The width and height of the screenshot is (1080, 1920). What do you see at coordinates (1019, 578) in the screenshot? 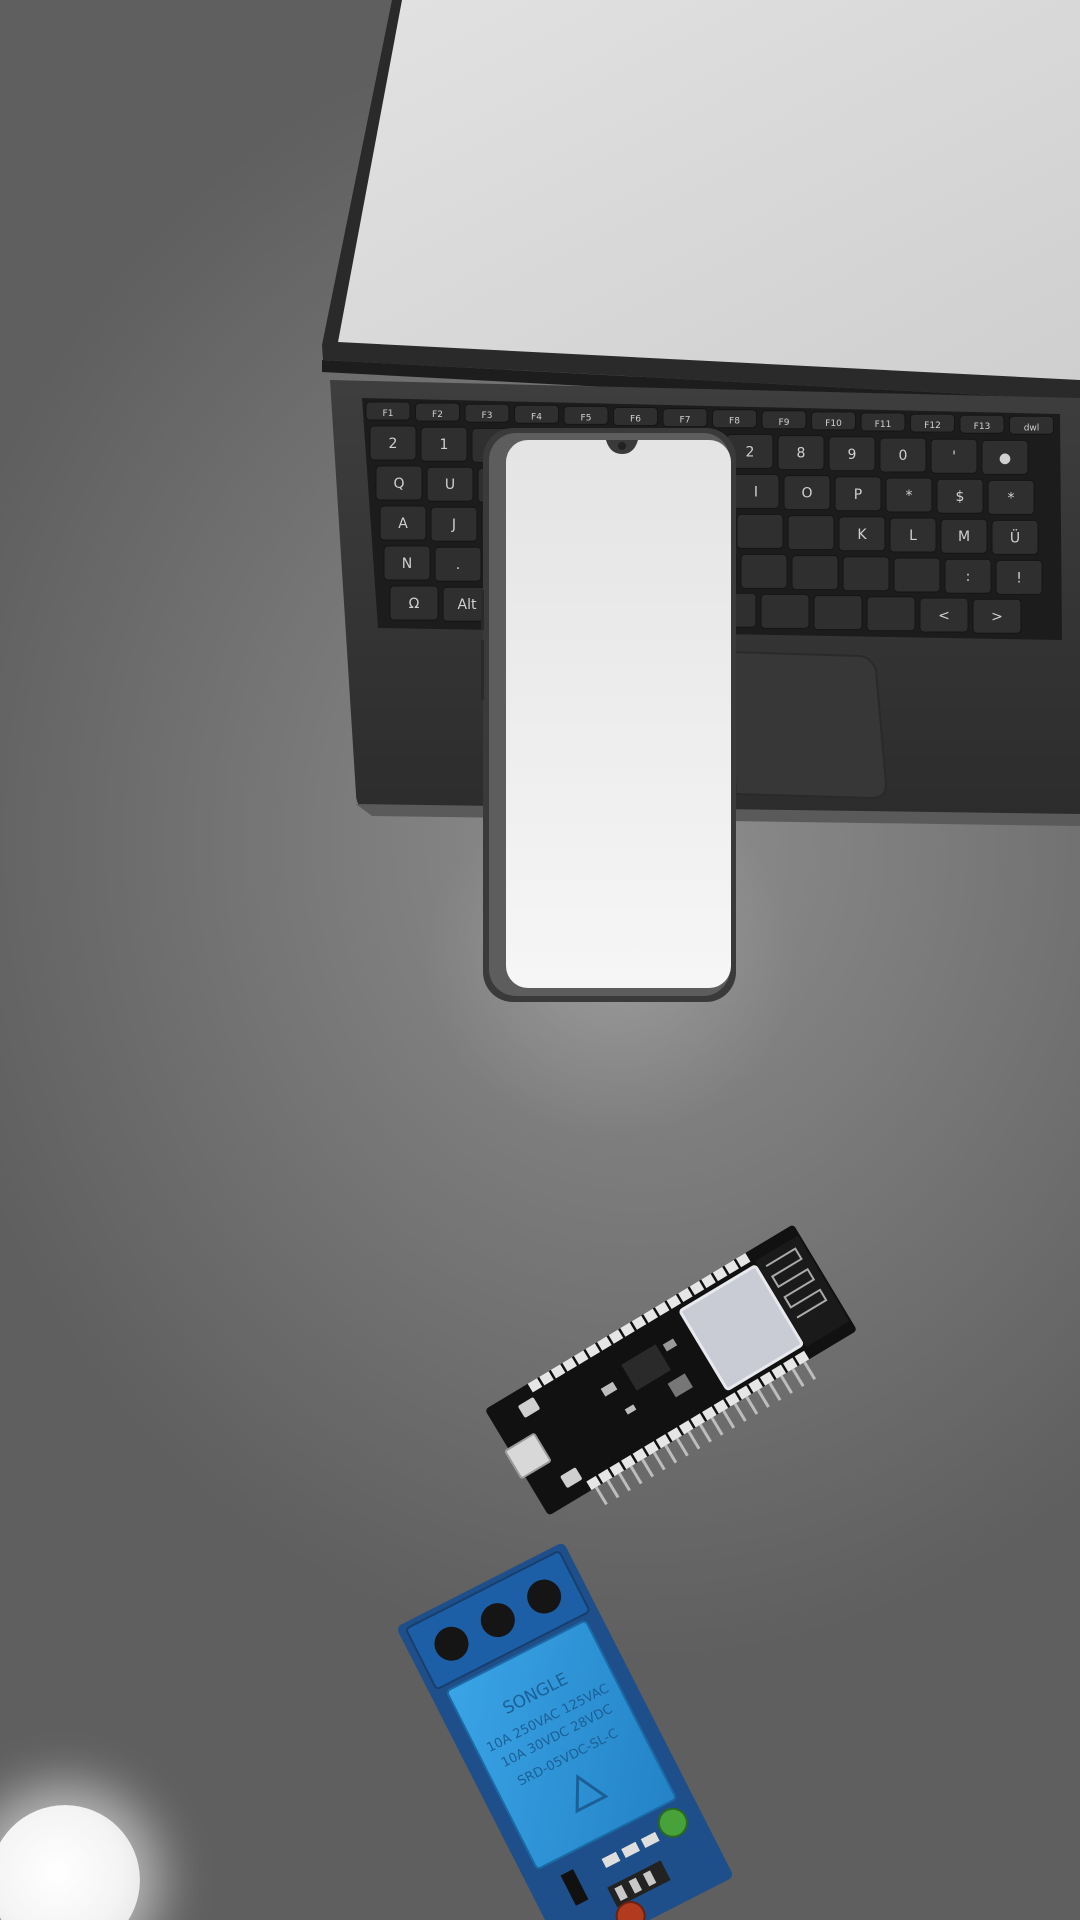
I see `key-label: !` at bounding box center [1019, 578].